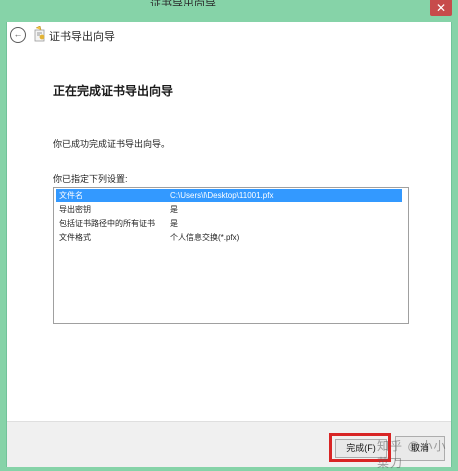 This screenshot has width=458, height=471. I want to click on title-bar: 证书导出向导 ✕, so click(229, 11).